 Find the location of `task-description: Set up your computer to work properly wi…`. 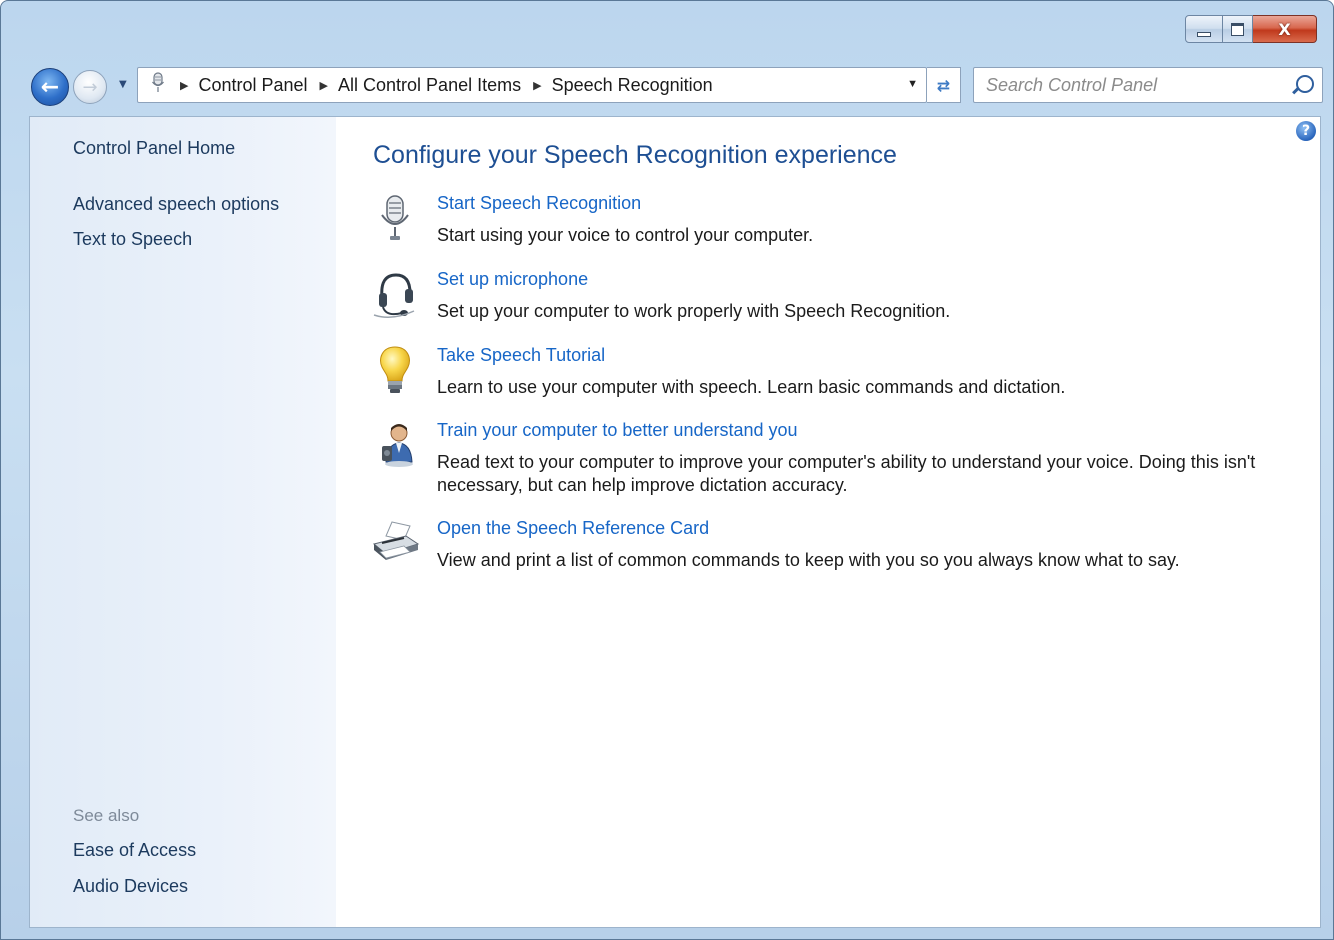

task-description: Set up your computer to work properly wi… is located at coordinates (694, 311).